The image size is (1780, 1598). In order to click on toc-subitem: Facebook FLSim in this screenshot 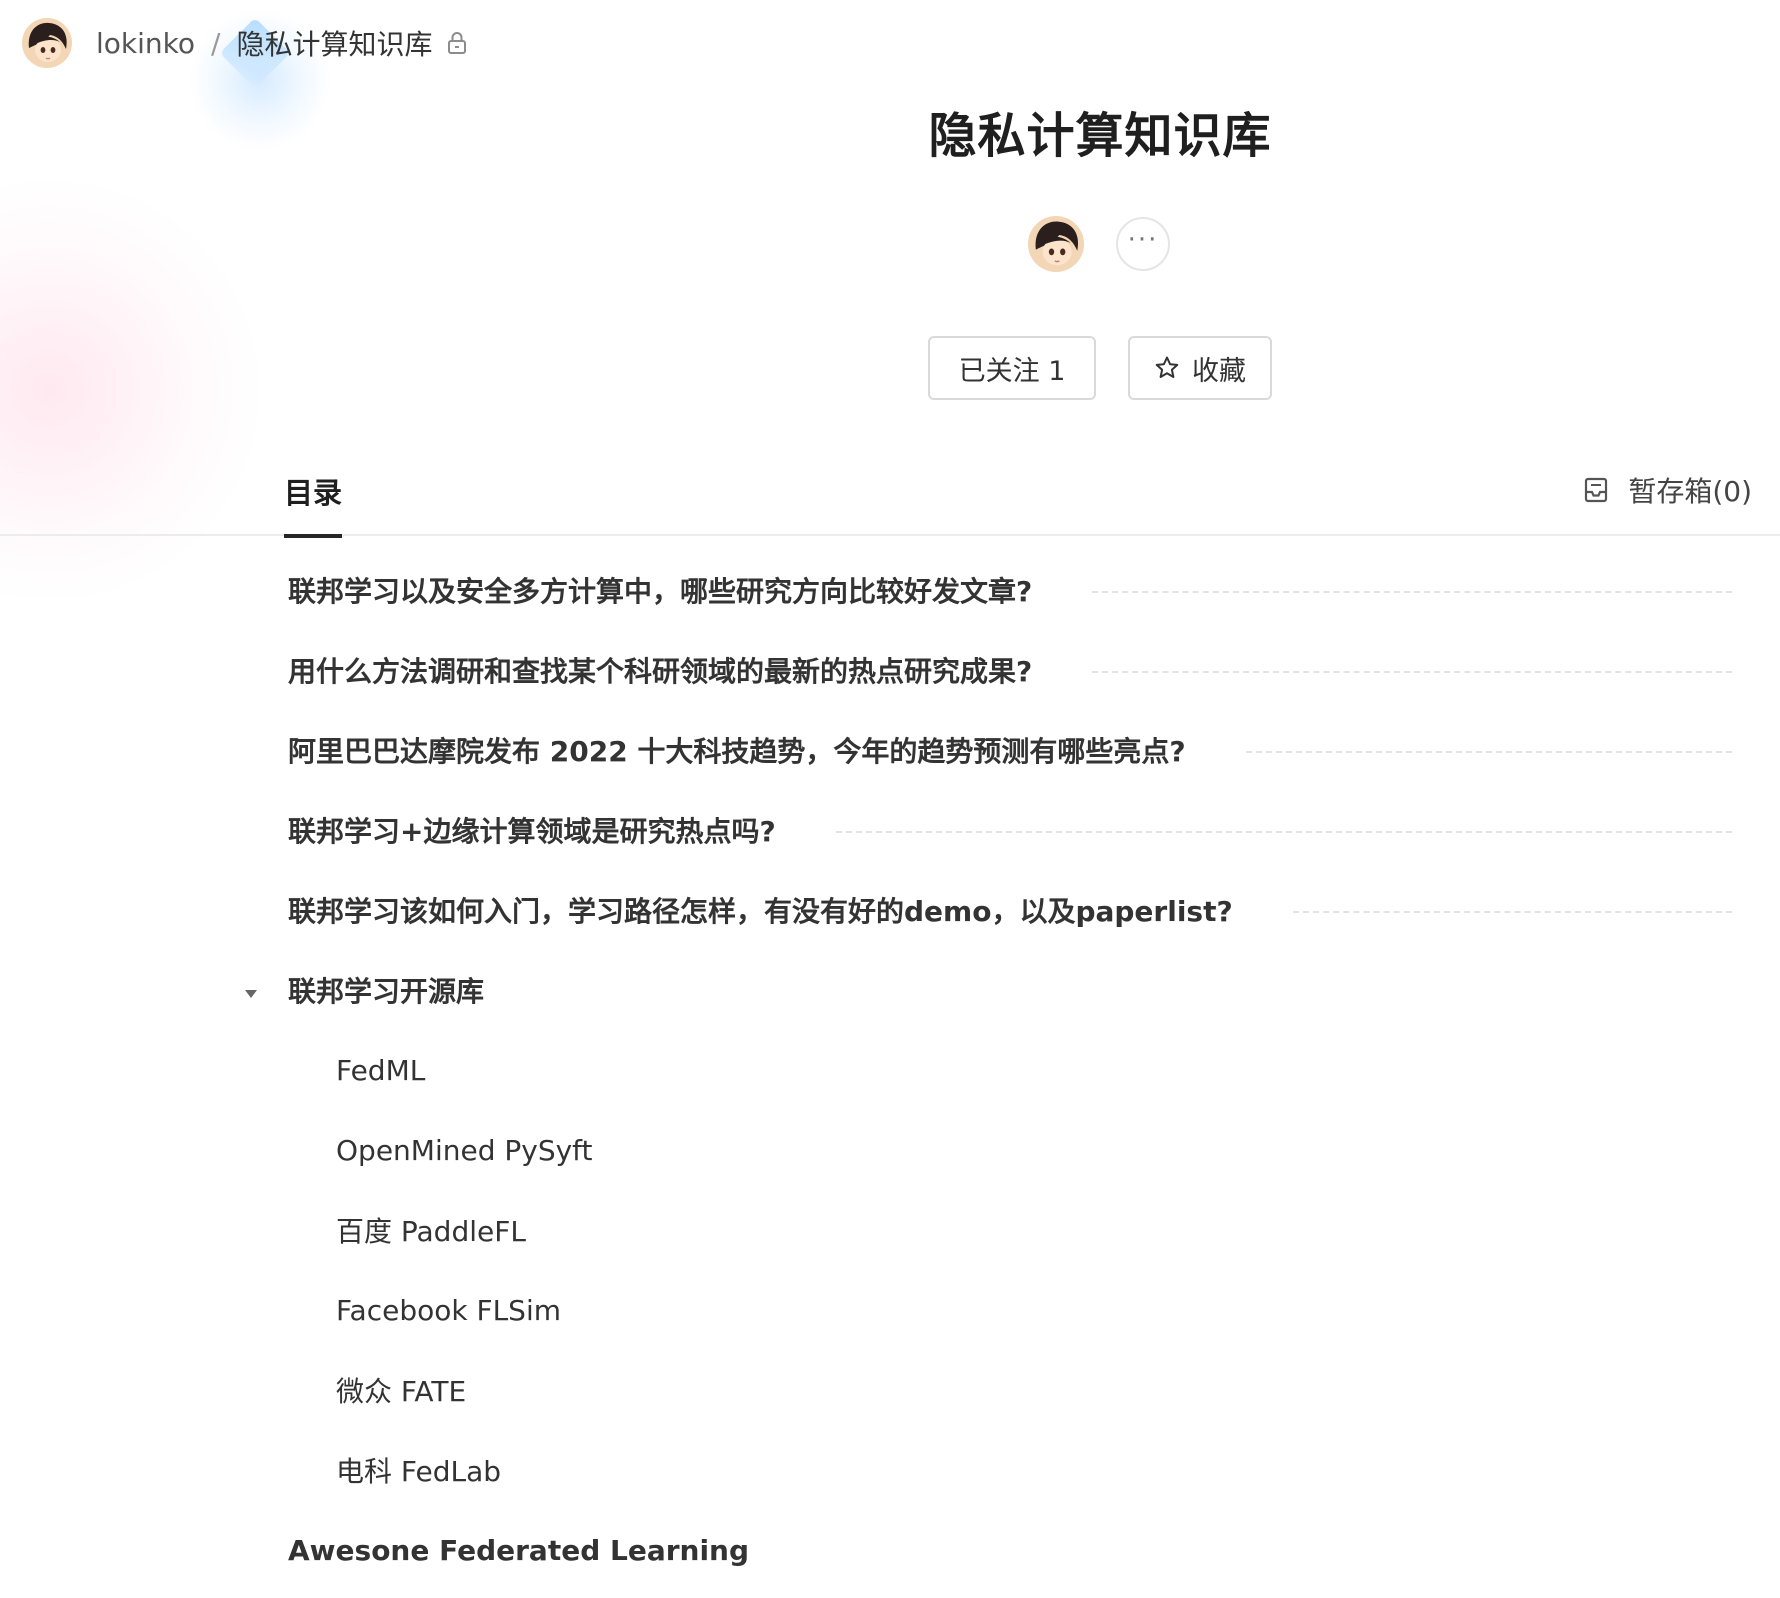, I will do `click(1034, 1310)`.